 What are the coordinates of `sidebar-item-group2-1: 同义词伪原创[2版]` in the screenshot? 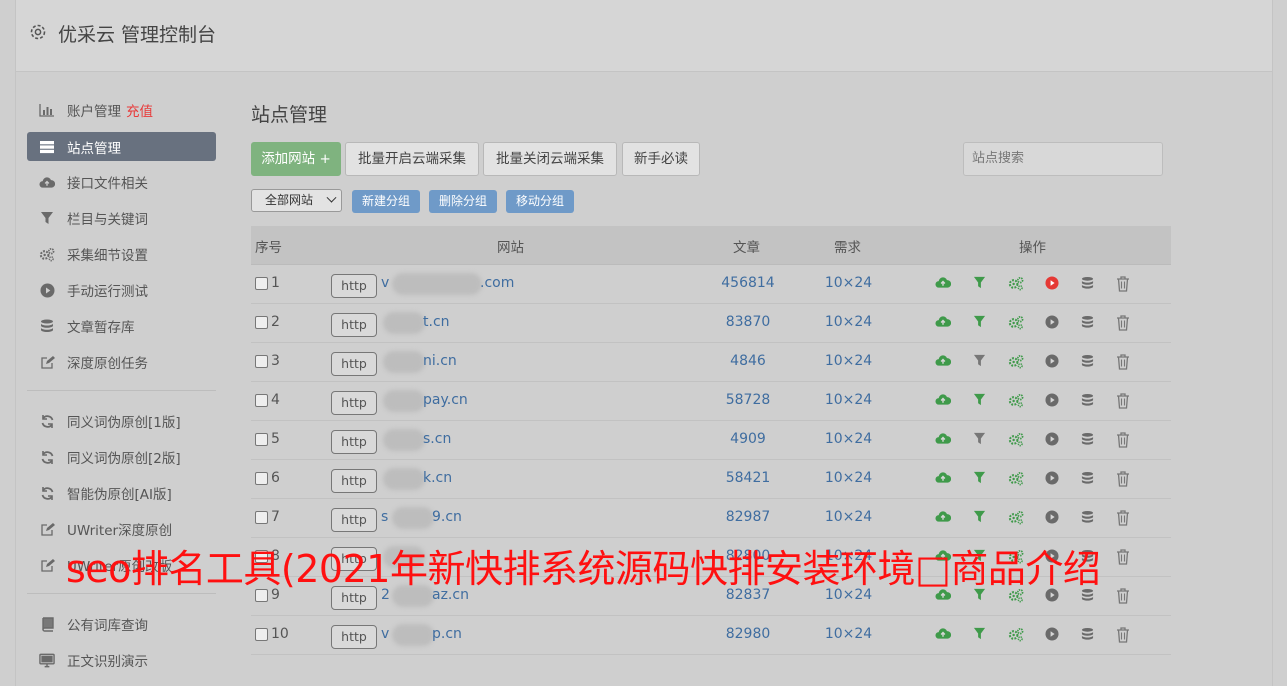 It's located at (121, 457).